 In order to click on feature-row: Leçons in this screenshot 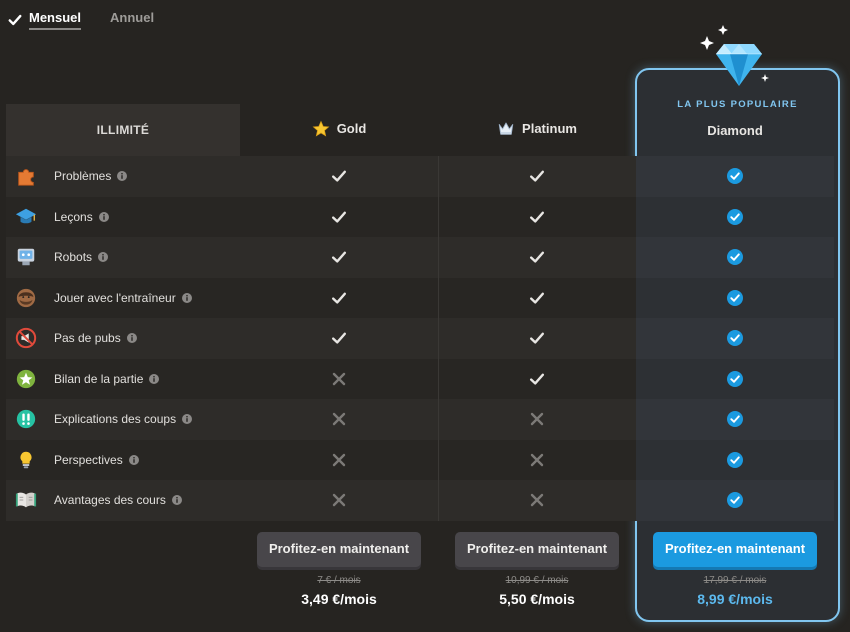, I will do `click(420, 216)`.